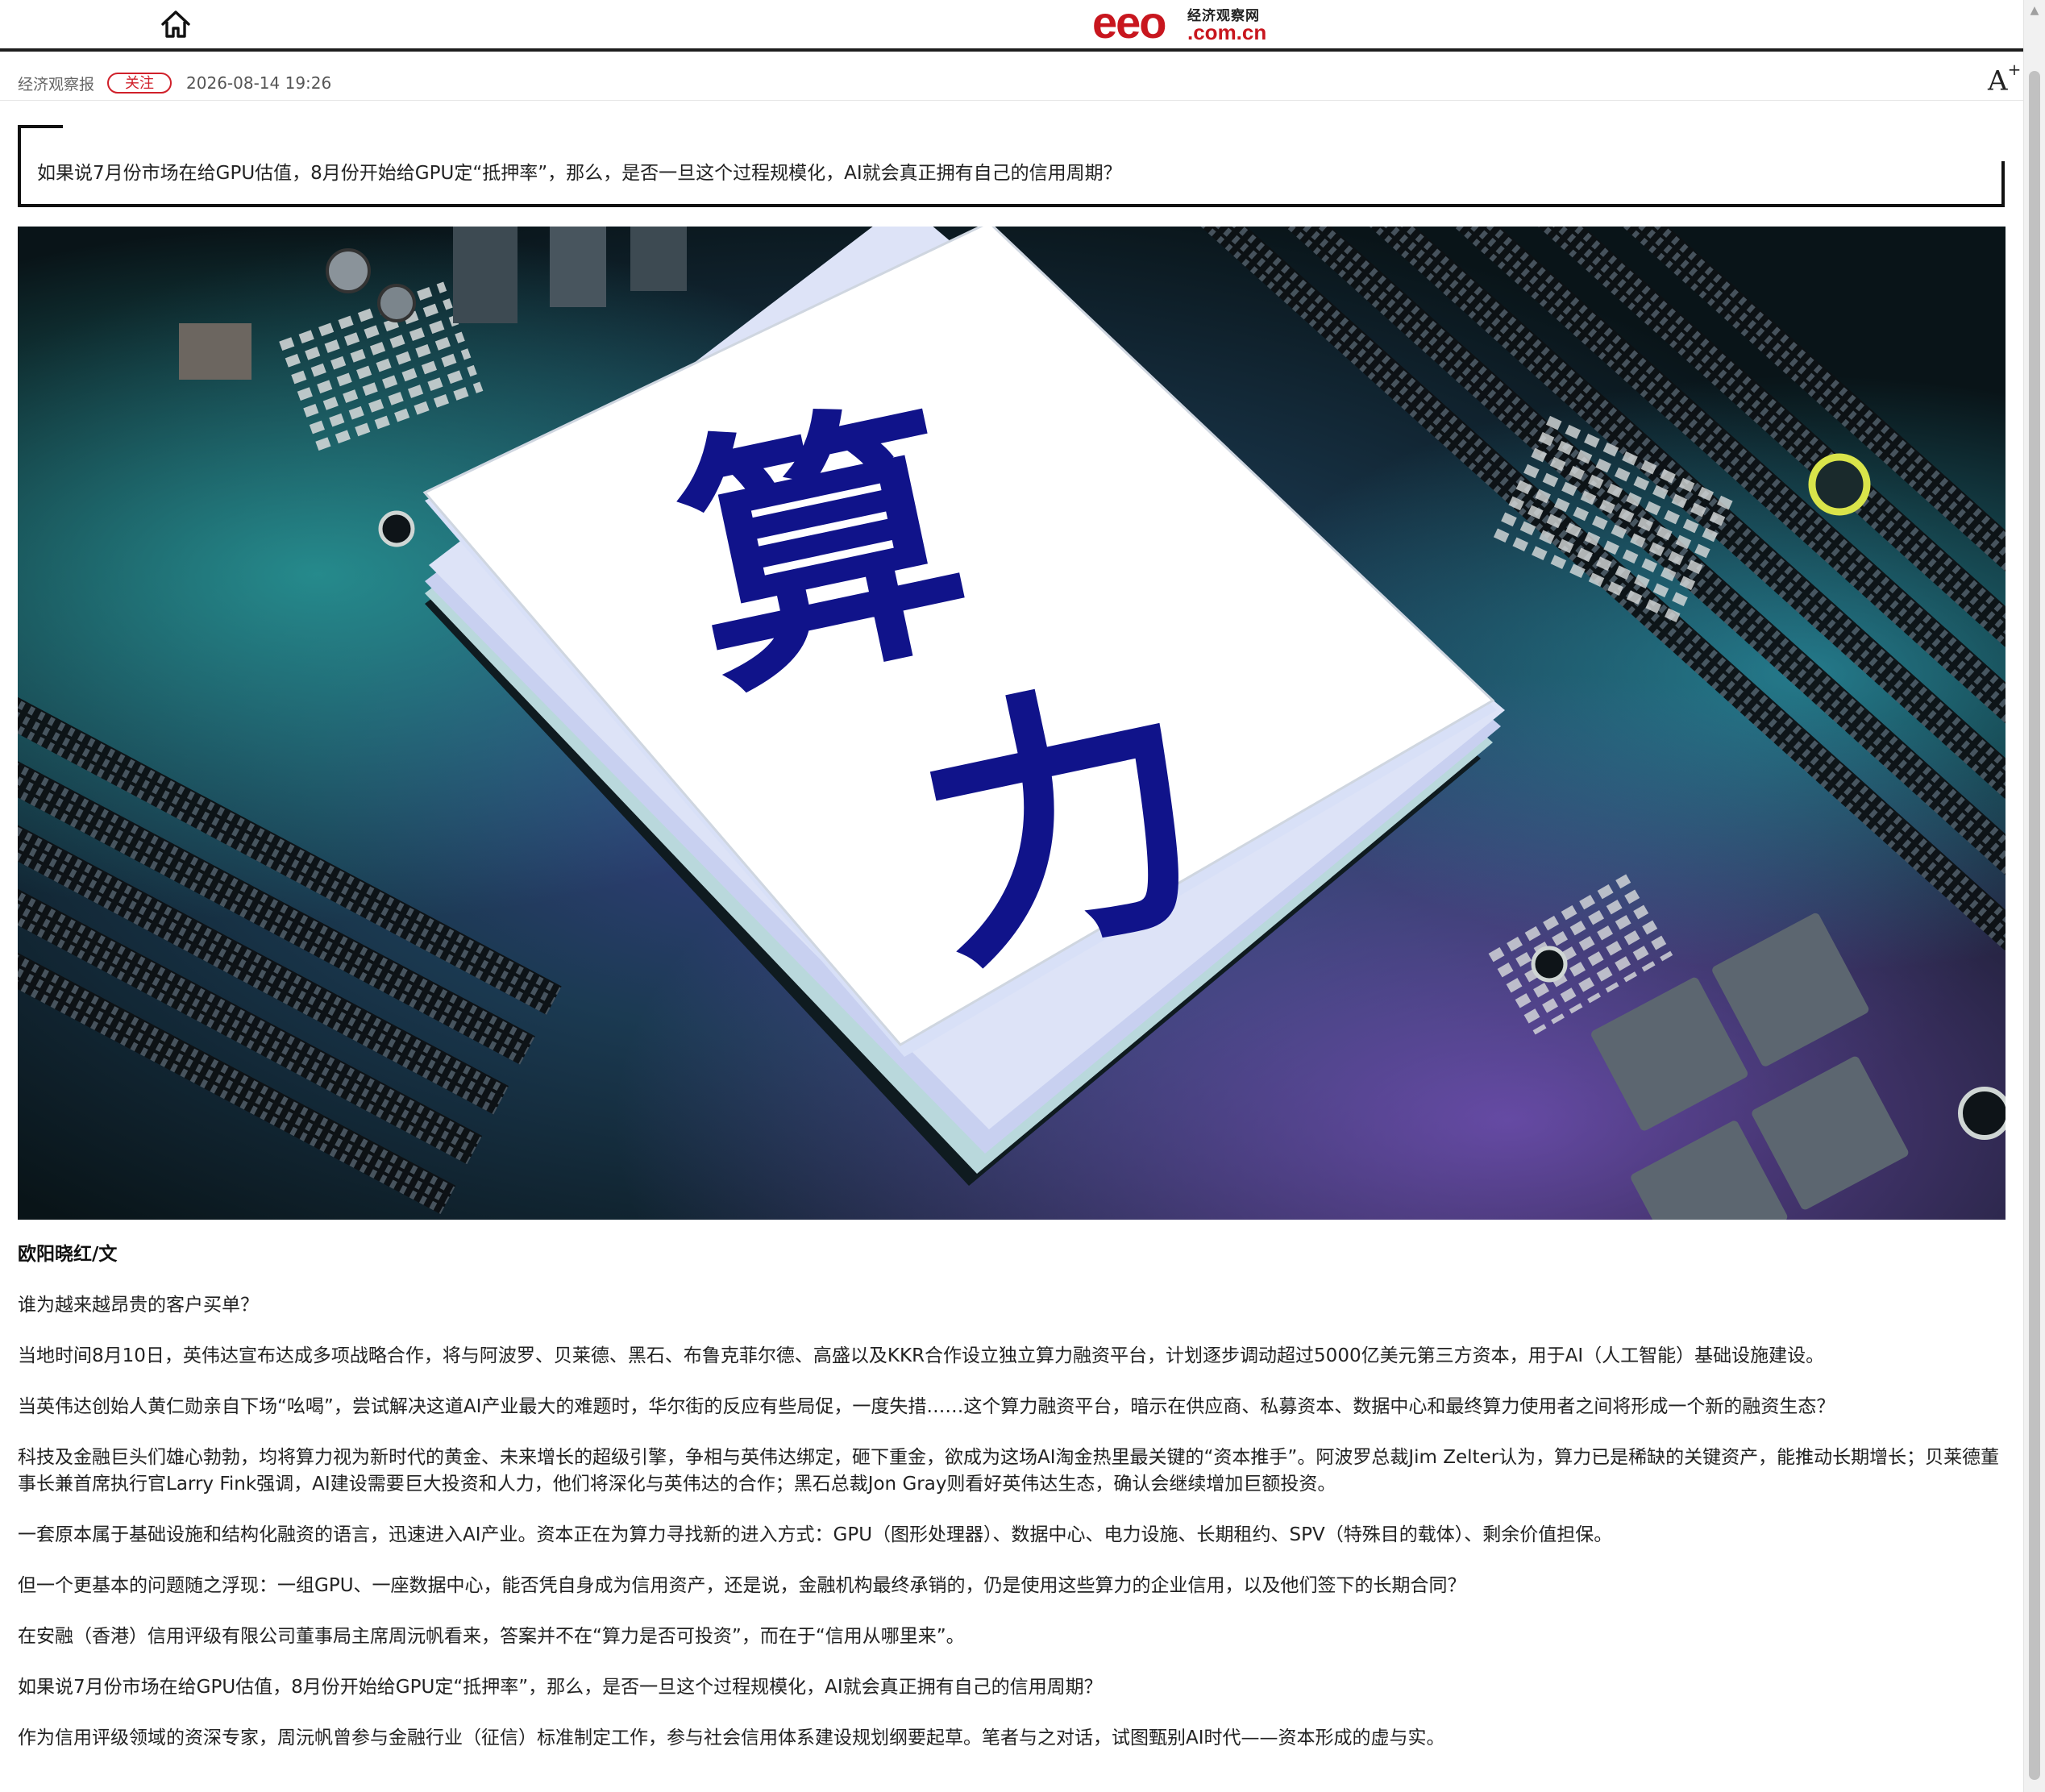  I want to click on home-button, so click(175, 24).